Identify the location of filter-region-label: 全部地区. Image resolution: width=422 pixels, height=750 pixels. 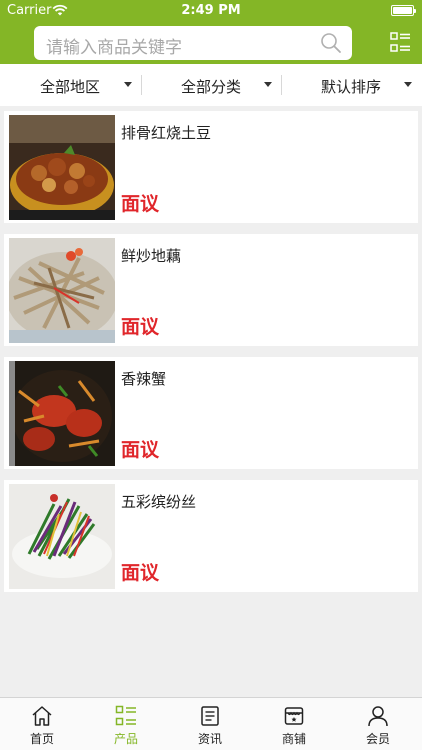
(69, 87).